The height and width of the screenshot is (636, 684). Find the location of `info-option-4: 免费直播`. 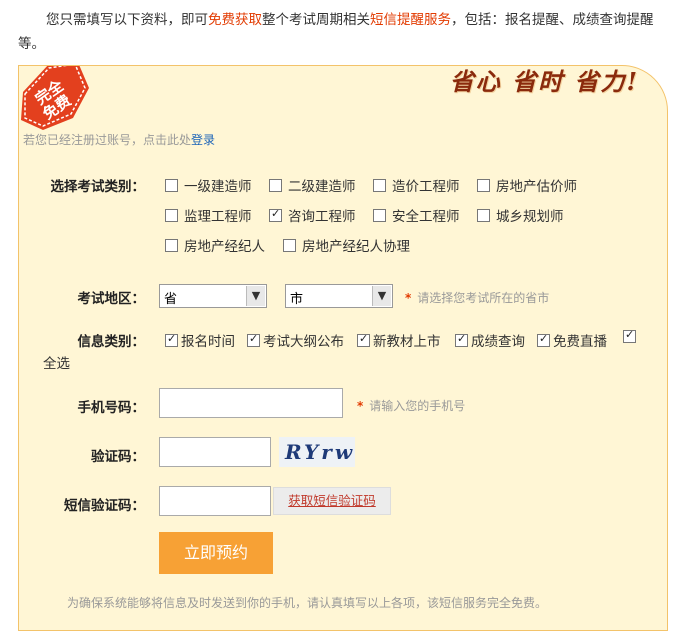

info-option-4: 免费直播 is located at coordinates (572, 340).